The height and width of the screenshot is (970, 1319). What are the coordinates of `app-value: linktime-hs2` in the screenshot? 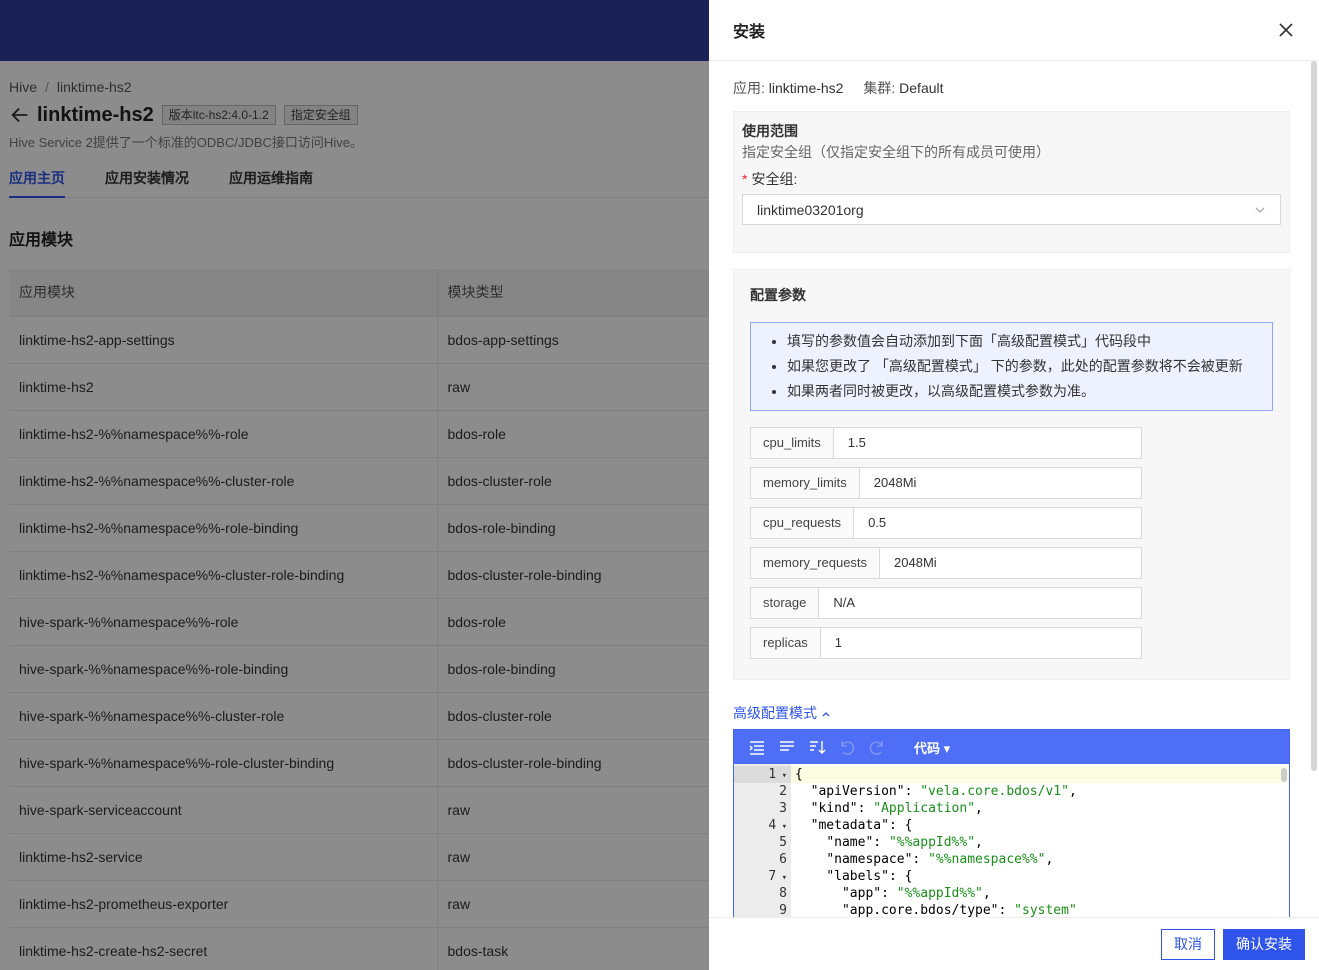 It's located at (806, 88).